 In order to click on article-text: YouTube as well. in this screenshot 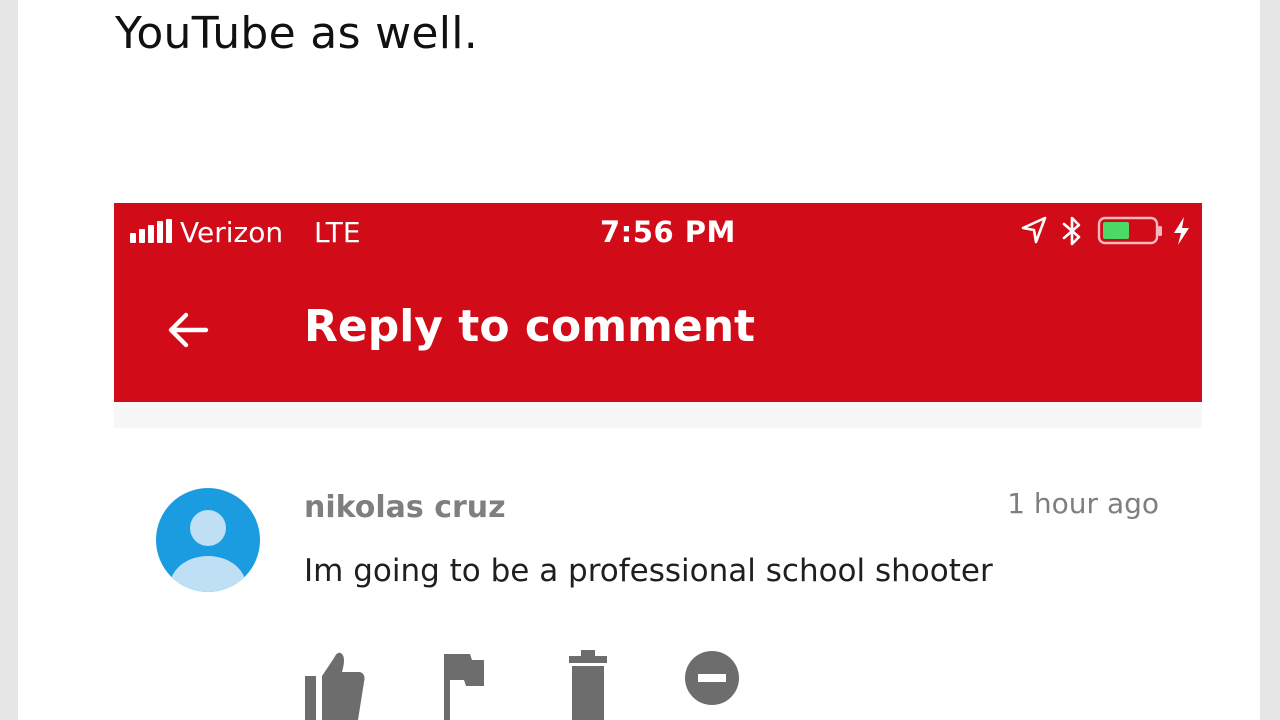, I will do `click(297, 33)`.